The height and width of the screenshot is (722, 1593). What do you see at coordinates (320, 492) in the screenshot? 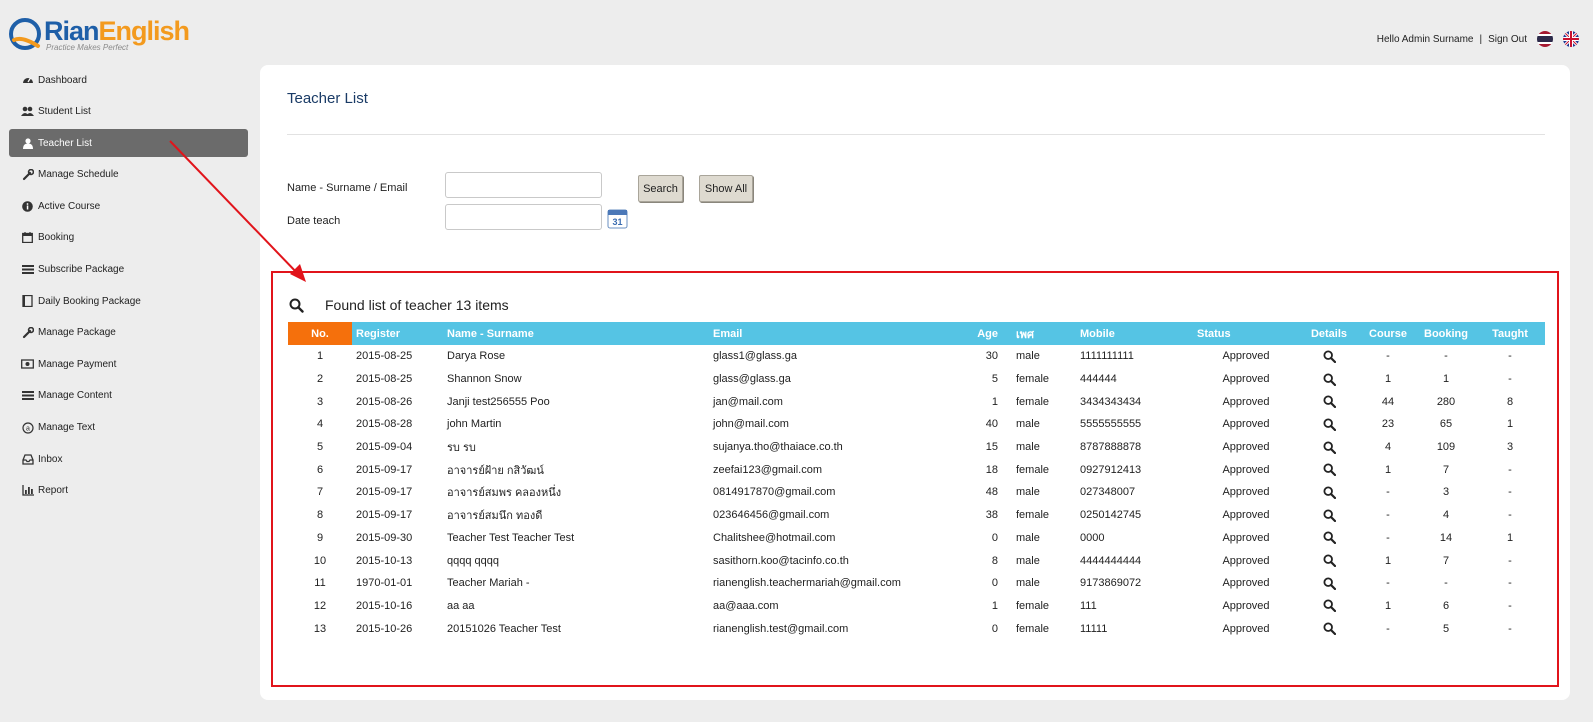
I see `row-no: 7` at bounding box center [320, 492].